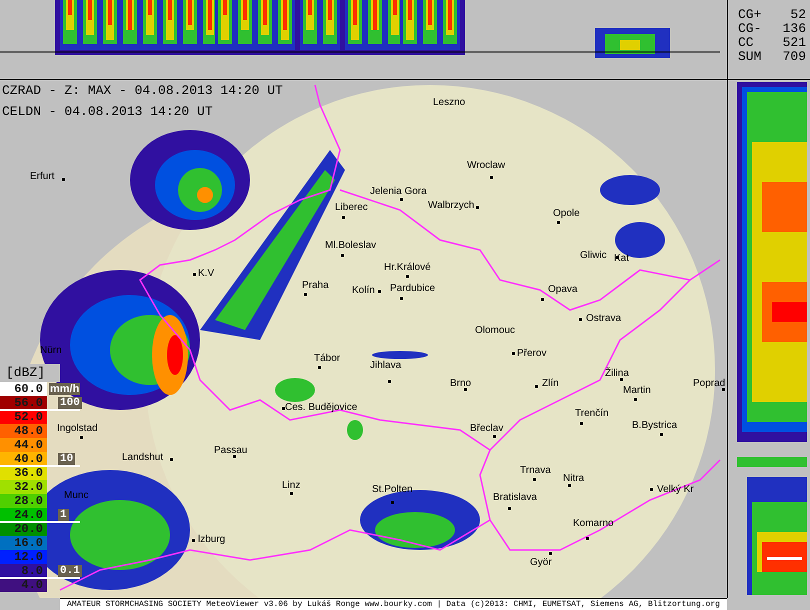  Describe the element at coordinates (63, 515) in the screenshot. I see `rate-mark: 1` at that location.